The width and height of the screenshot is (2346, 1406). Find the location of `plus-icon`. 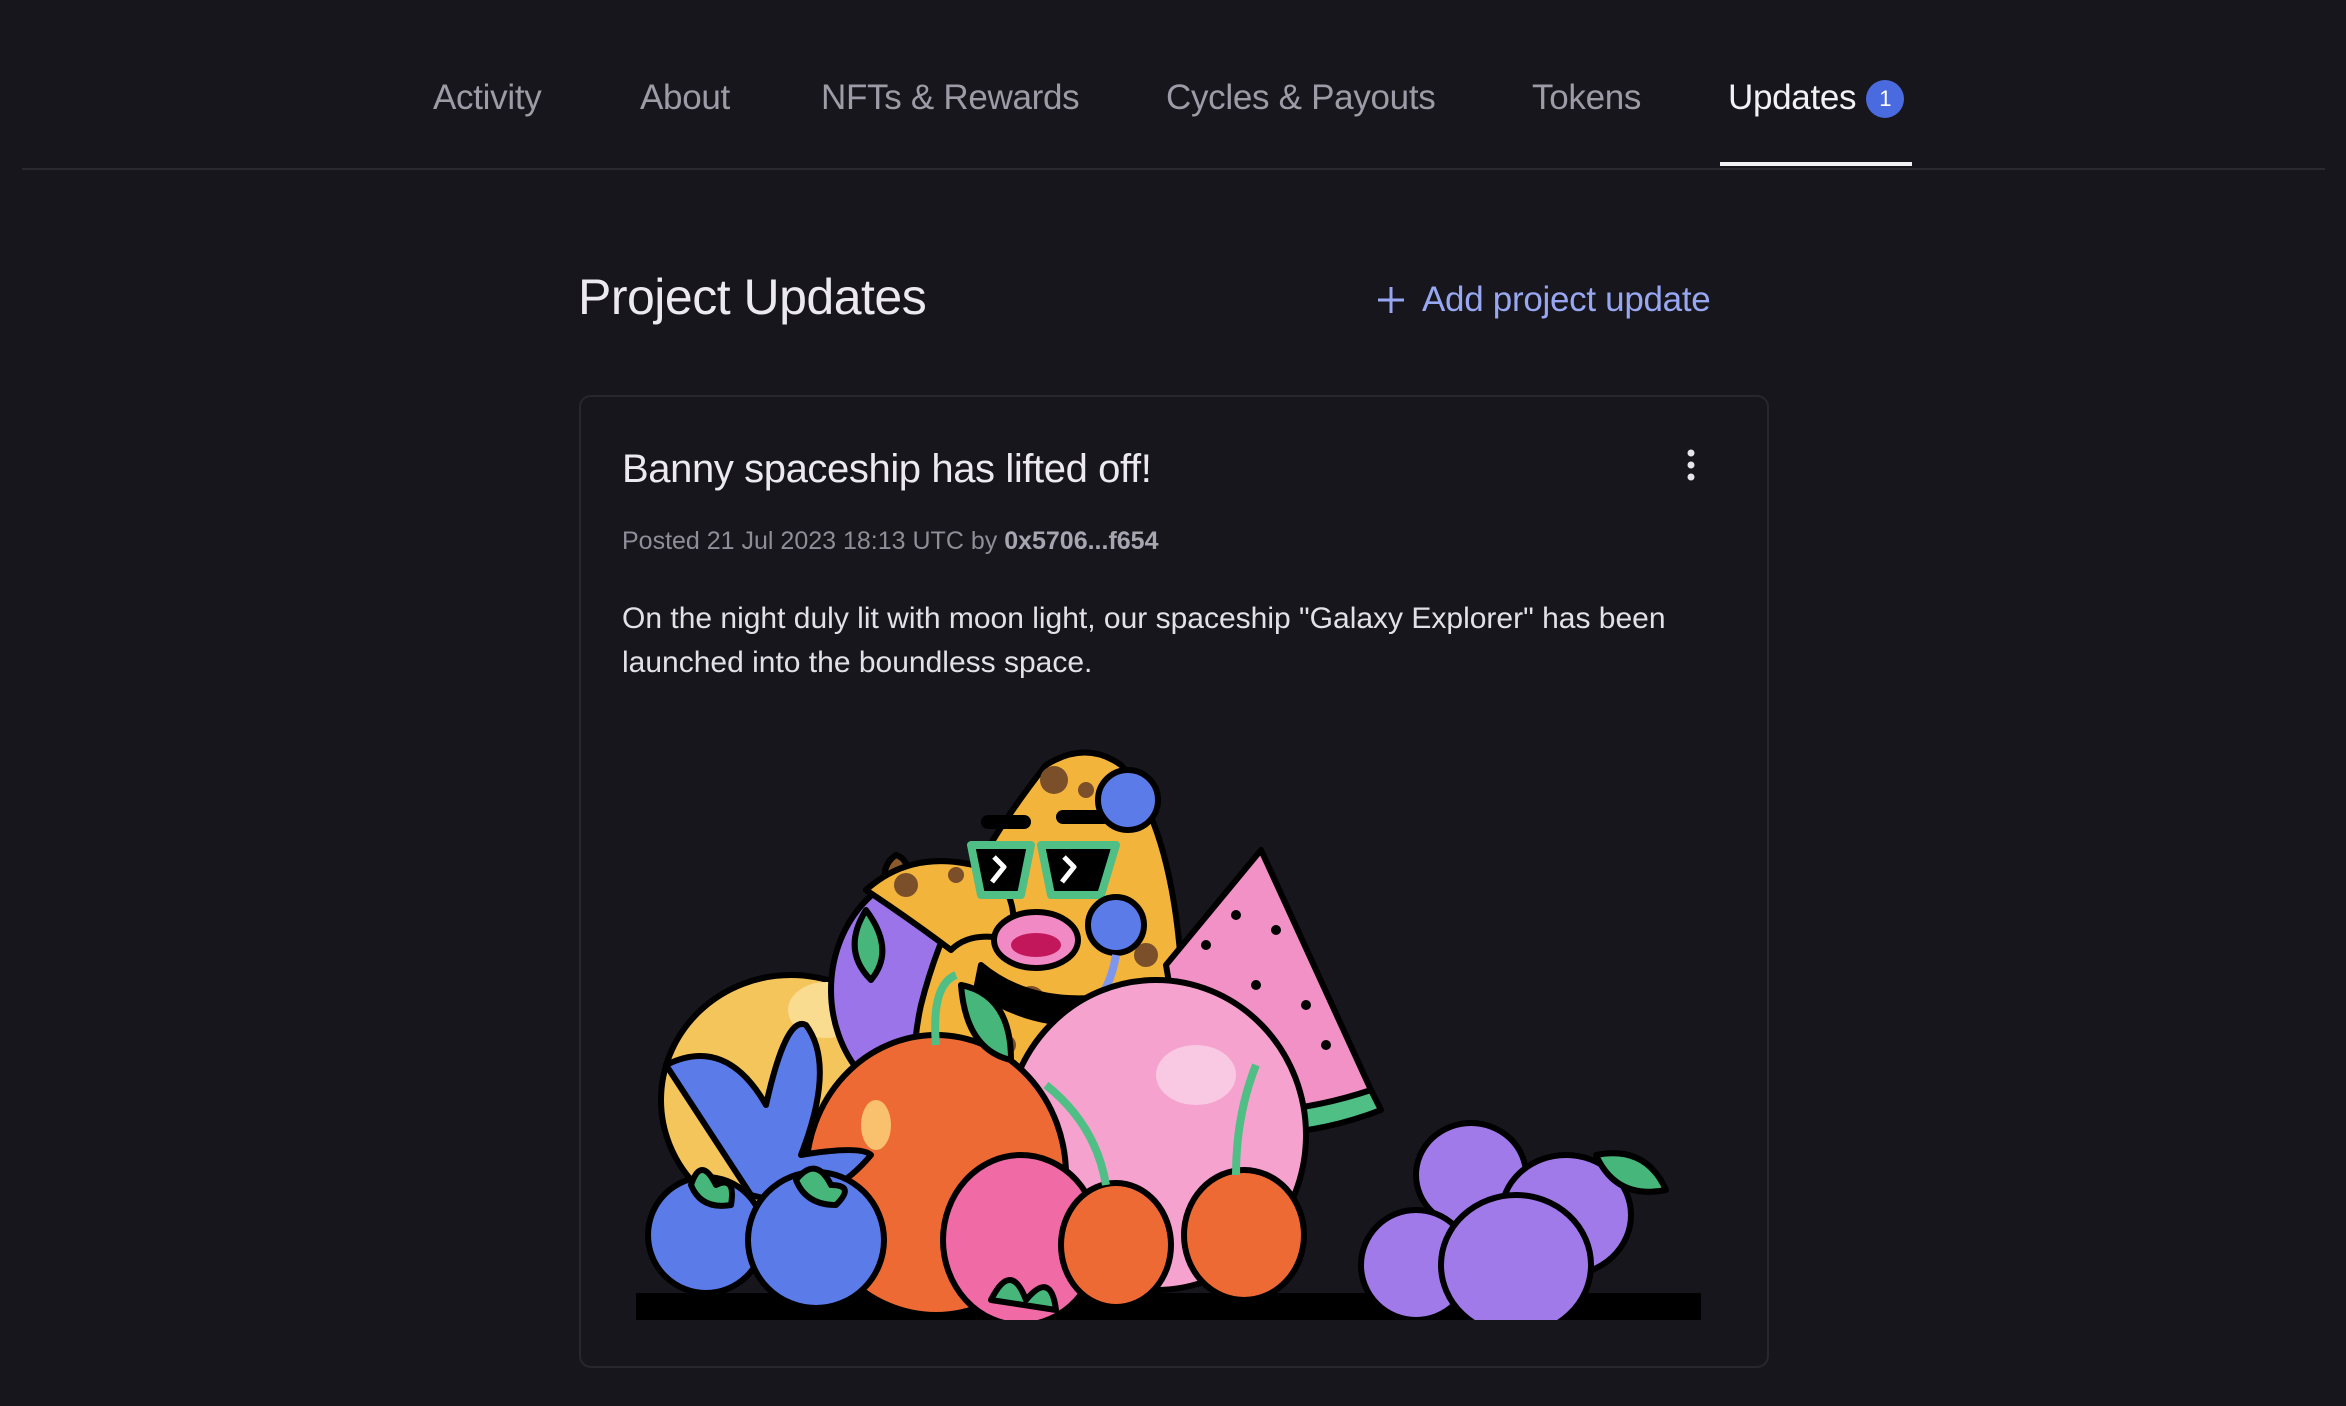

plus-icon is located at coordinates (1391, 300).